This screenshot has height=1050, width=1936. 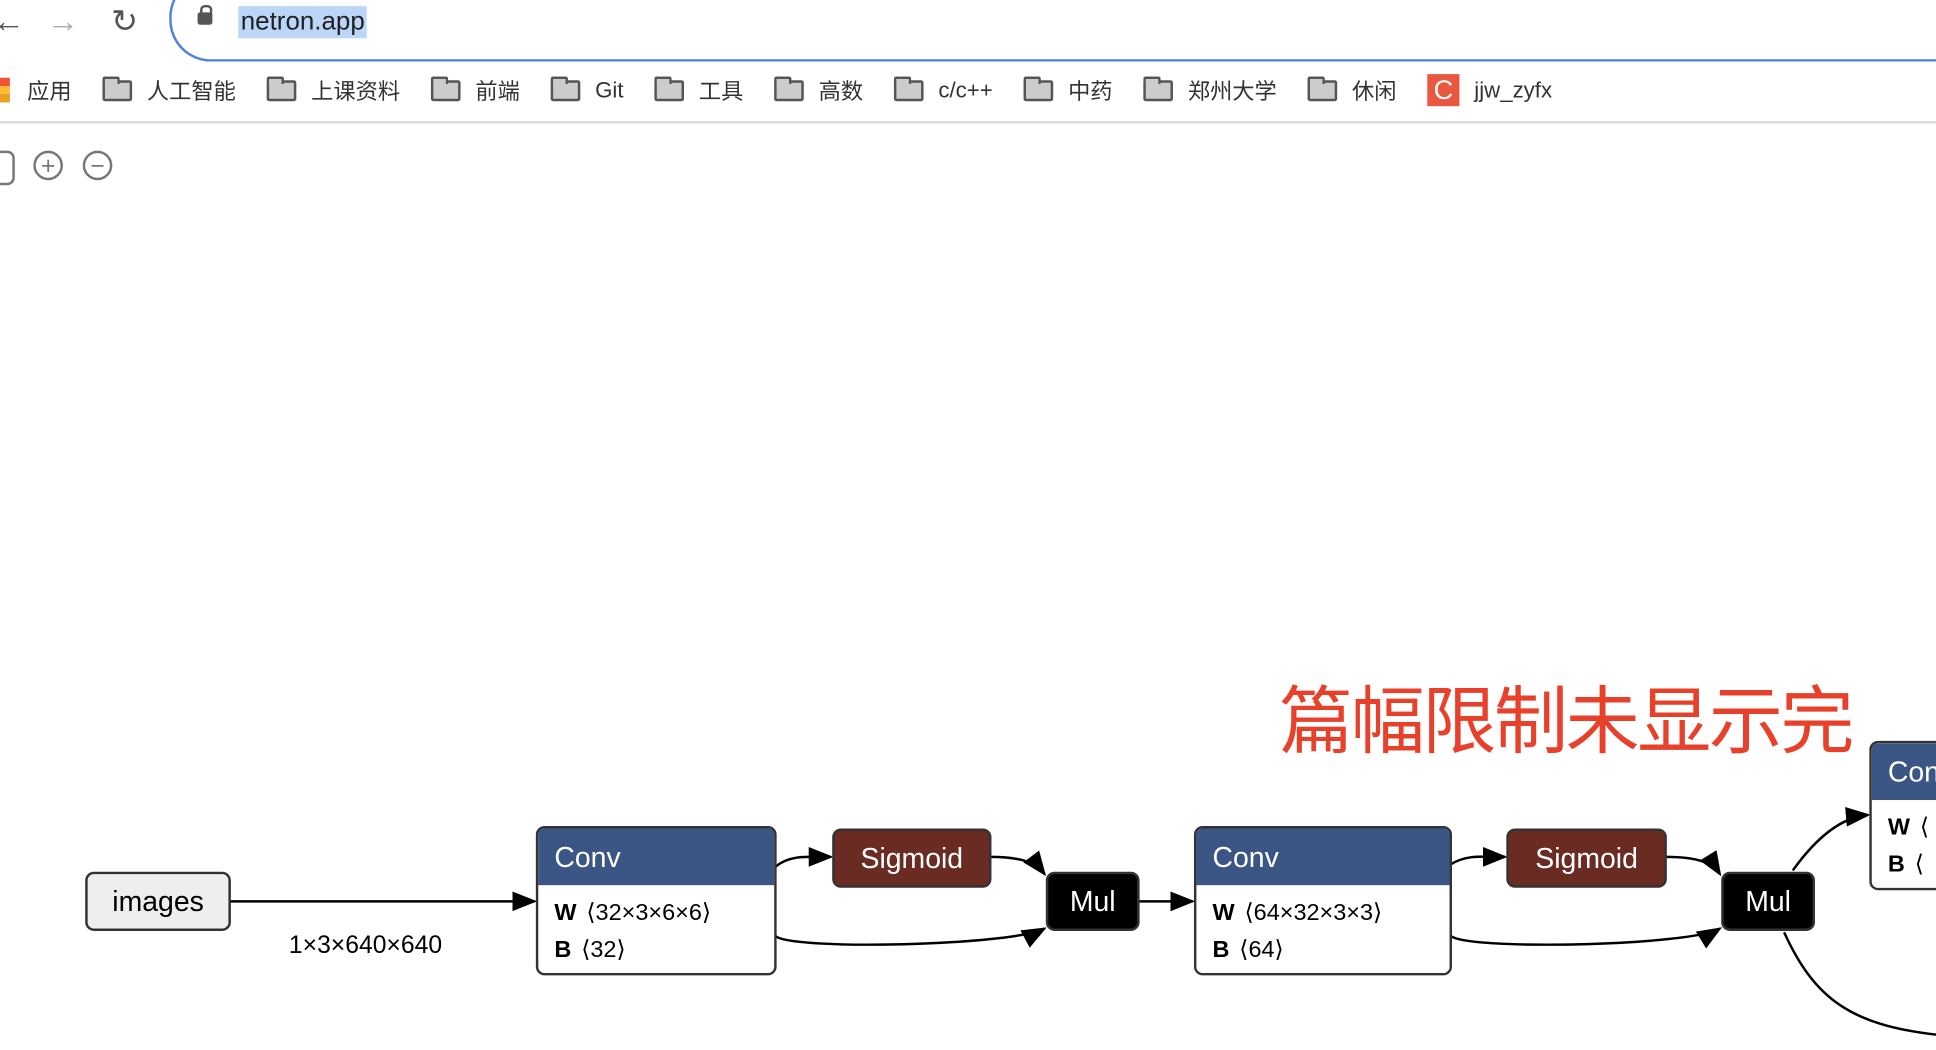 I want to click on bias-shape: ⟨64⟩, so click(x=1261, y=950).